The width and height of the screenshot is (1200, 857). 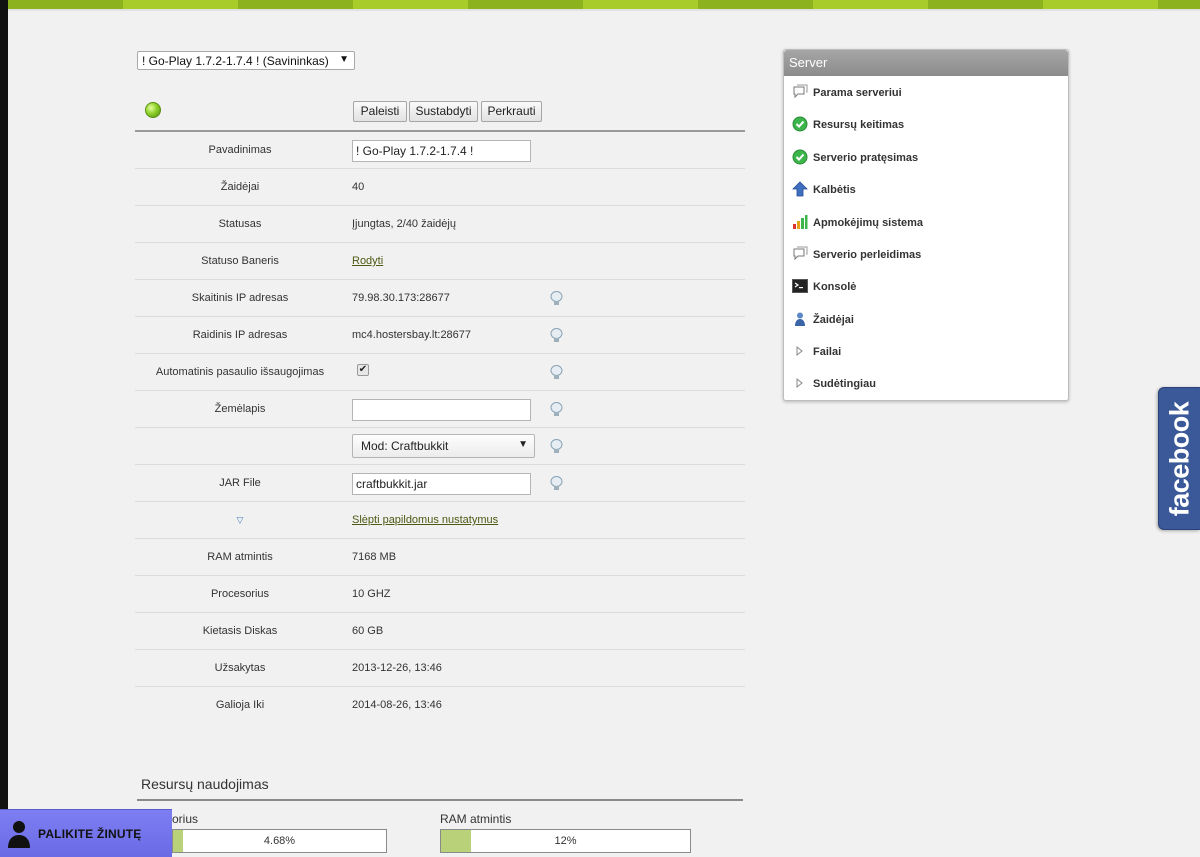 What do you see at coordinates (440, 261) in the screenshot?
I see `row-banner: Statuso Baneris Rodyti` at bounding box center [440, 261].